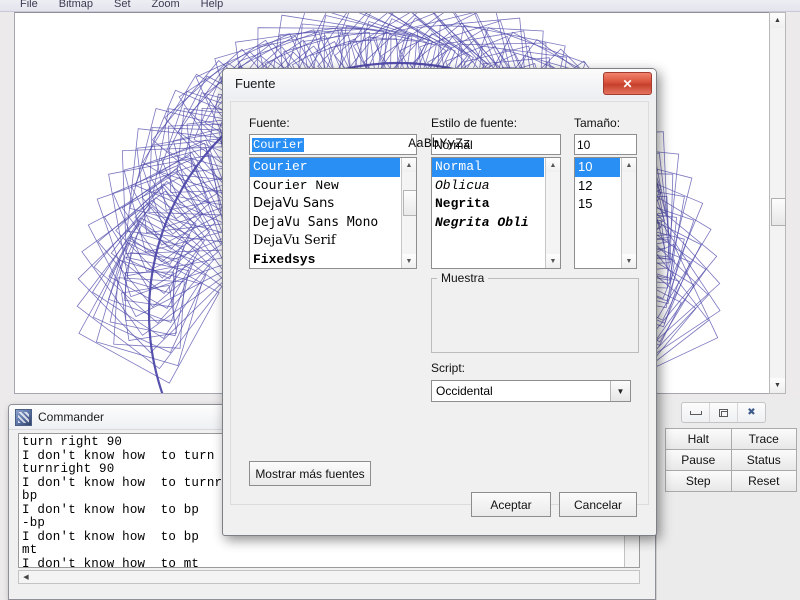 This screenshot has width=800, height=600. I want to click on list-item: 15, so click(597, 204).